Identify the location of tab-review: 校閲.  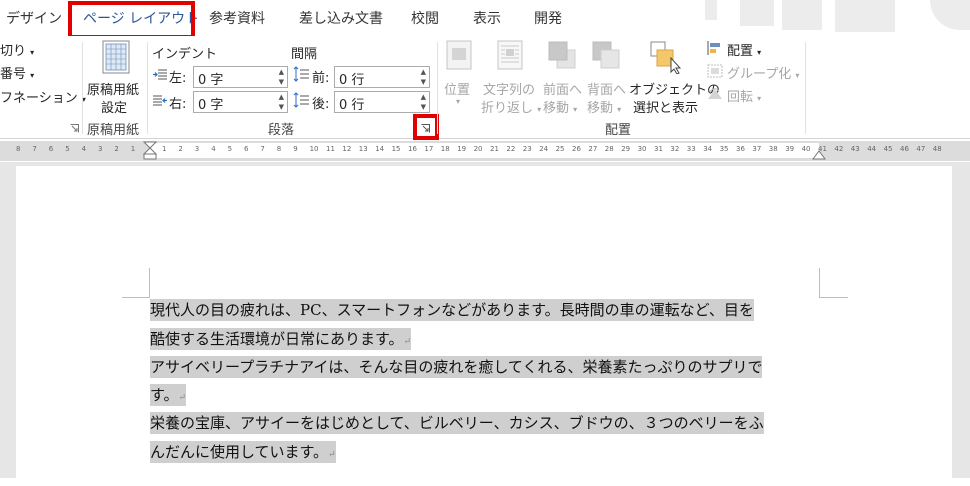
(425, 18).